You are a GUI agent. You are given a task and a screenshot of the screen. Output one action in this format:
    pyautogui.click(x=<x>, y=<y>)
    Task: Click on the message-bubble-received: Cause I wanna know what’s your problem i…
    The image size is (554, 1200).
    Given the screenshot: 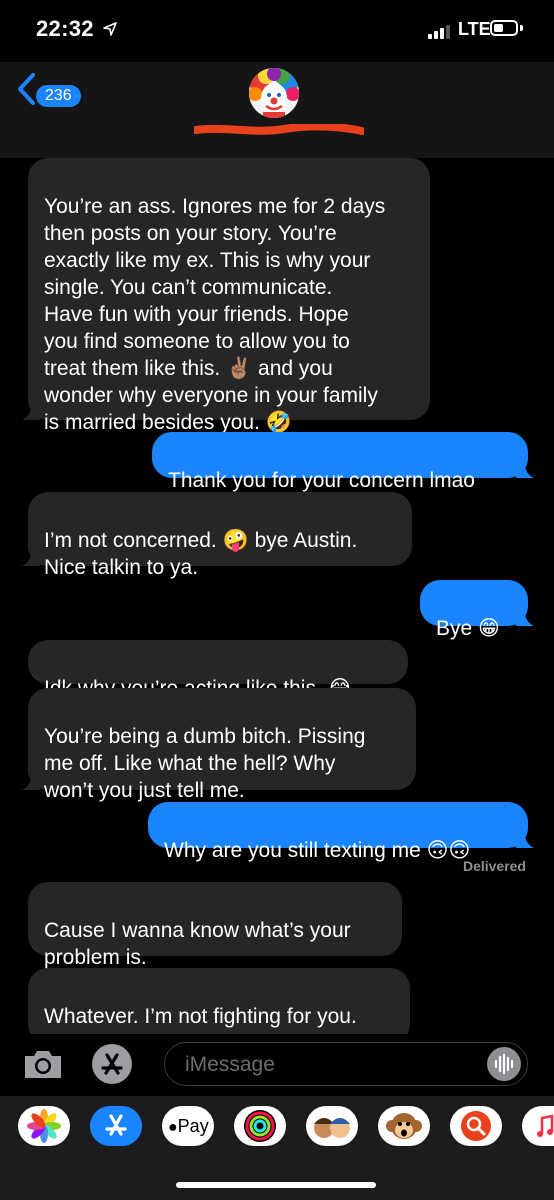 What is the action you would take?
    pyautogui.click(x=215, y=925)
    